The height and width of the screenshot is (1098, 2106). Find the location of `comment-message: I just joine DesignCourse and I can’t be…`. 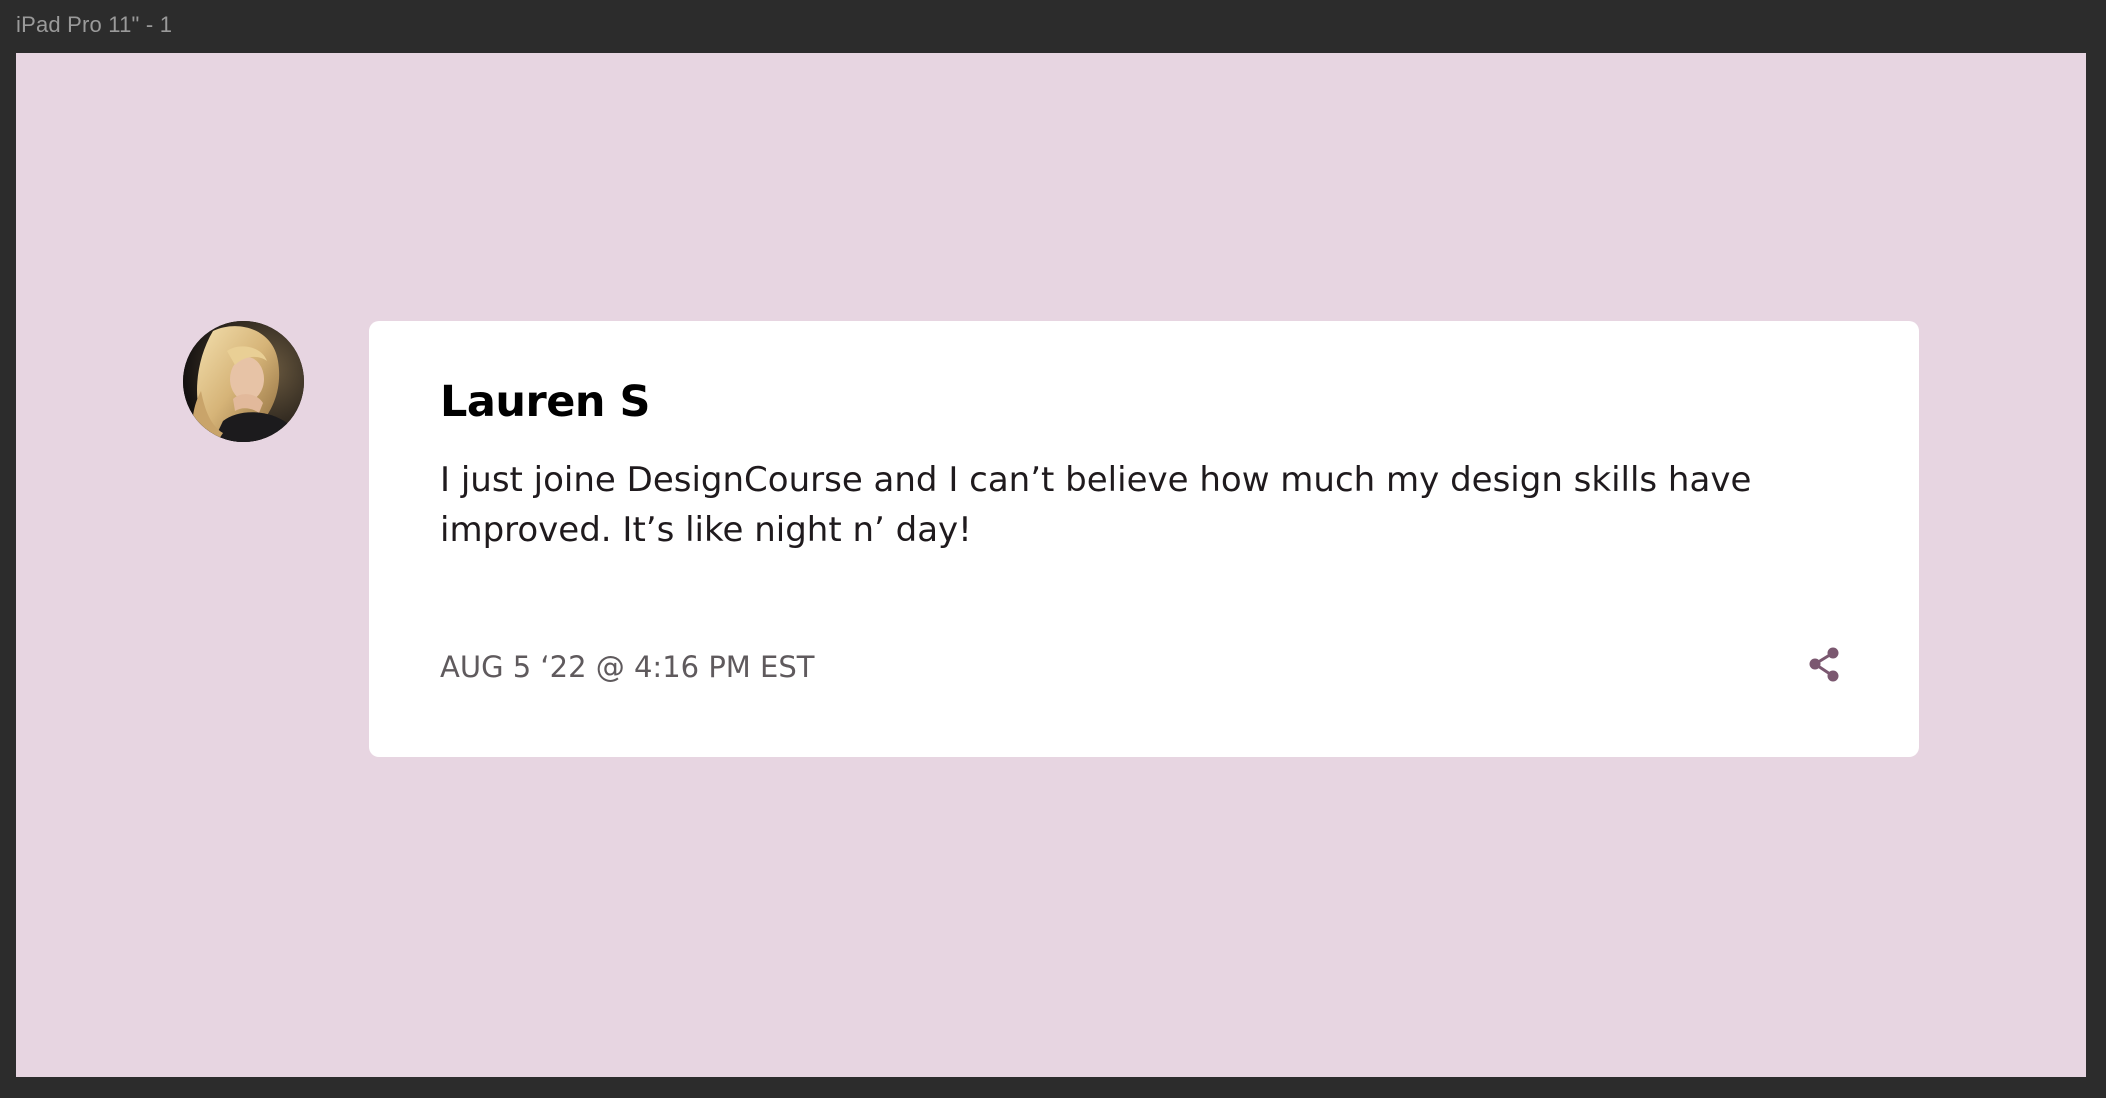

comment-message: I just joine DesignCourse and I can’t be… is located at coordinates (1096, 505).